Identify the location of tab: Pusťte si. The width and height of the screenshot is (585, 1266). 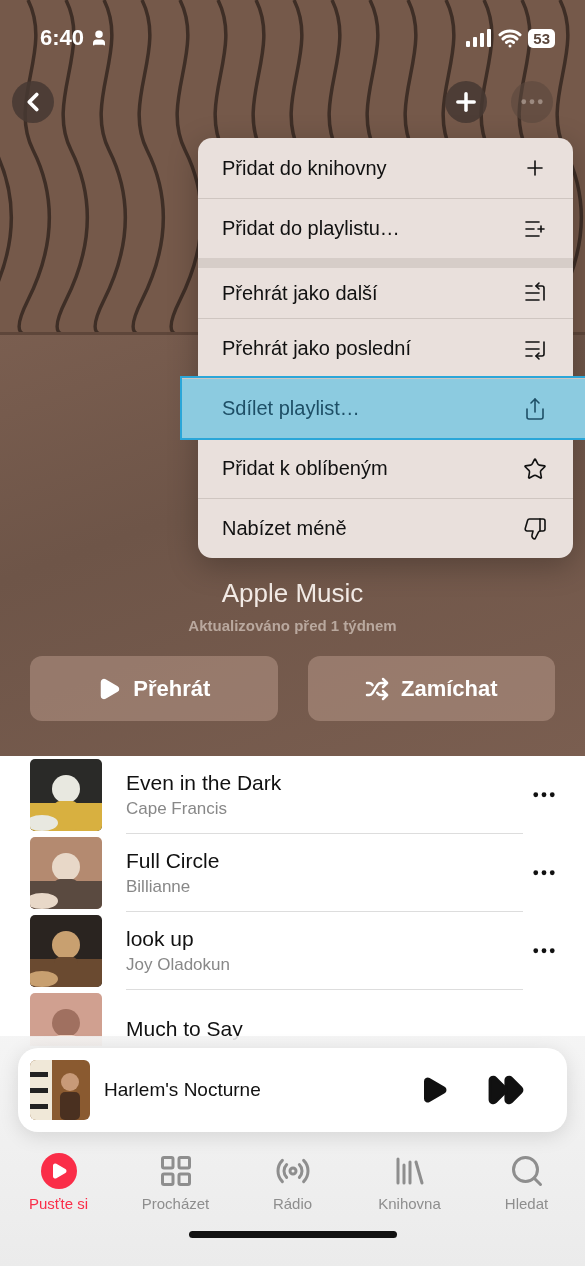
(58, 1182).